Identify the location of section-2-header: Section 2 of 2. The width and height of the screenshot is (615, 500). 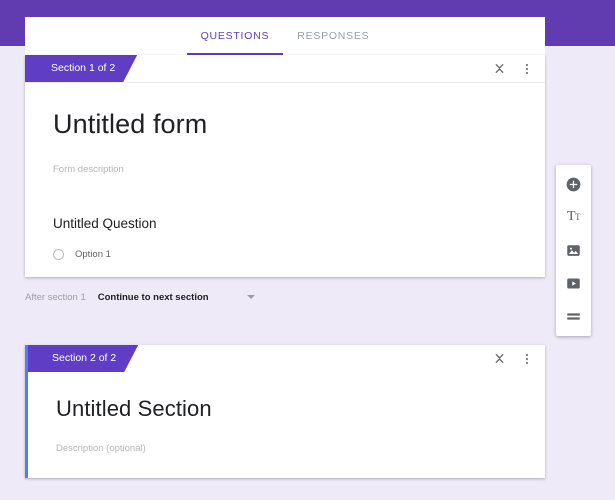
(286, 358).